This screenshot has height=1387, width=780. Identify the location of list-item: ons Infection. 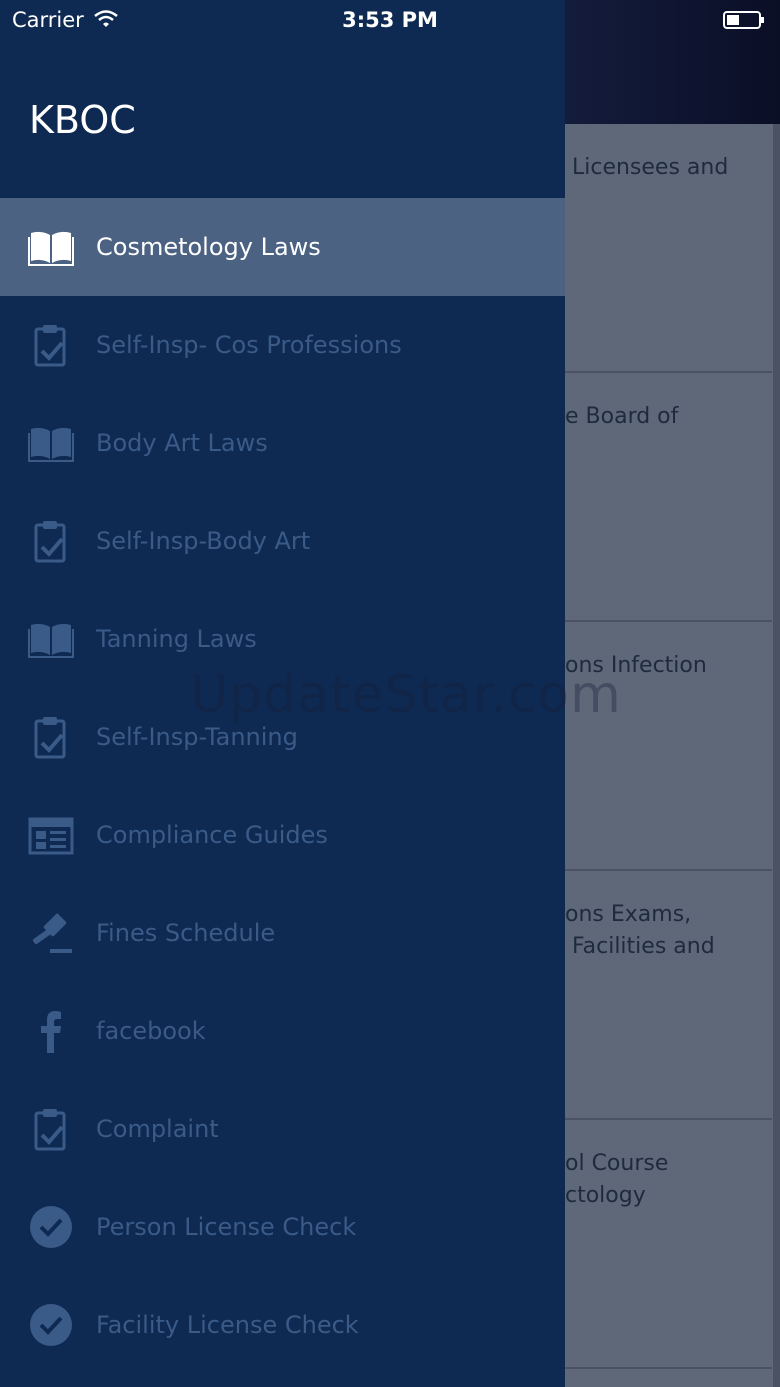
(668, 746).